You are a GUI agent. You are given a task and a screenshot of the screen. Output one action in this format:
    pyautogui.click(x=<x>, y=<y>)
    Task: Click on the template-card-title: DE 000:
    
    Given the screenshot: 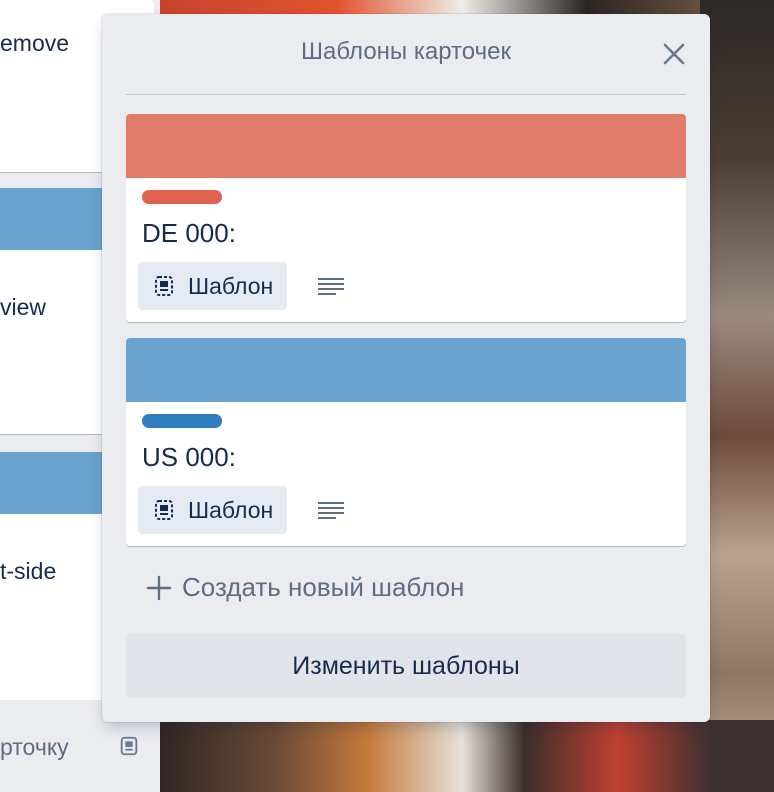 What is the action you would take?
    pyautogui.click(x=189, y=233)
    